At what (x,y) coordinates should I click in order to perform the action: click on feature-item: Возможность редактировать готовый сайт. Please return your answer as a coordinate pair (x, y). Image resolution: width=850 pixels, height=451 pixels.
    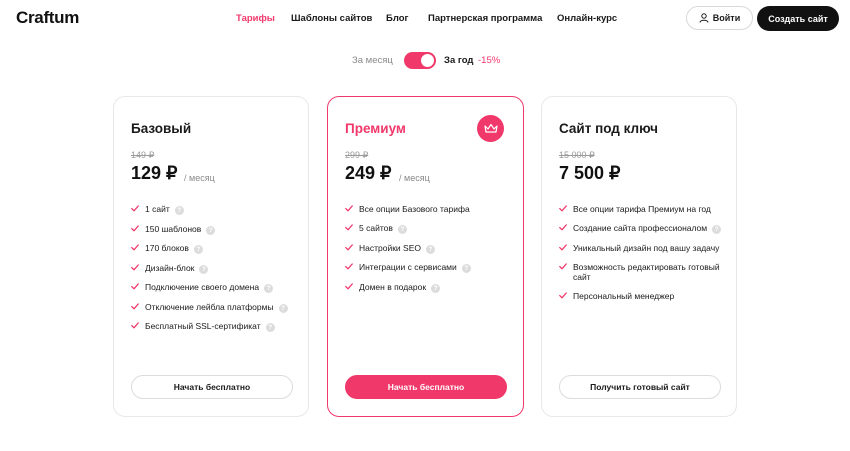
    Looking at the image, I should click on (644, 272).